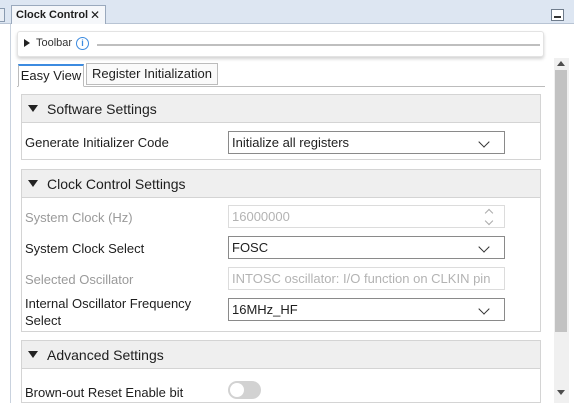 The width and height of the screenshot is (574, 403). What do you see at coordinates (152, 74) in the screenshot?
I see `tab-register-initialization: Register Initialization` at bounding box center [152, 74].